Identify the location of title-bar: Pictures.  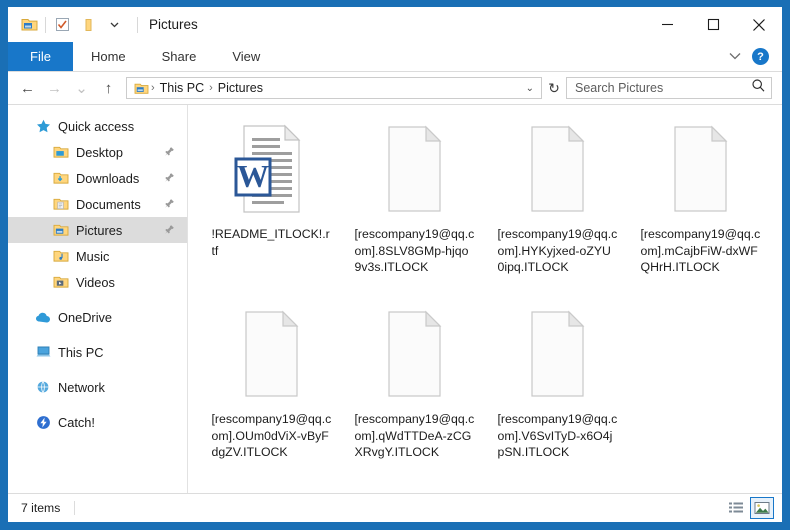
(395, 24).